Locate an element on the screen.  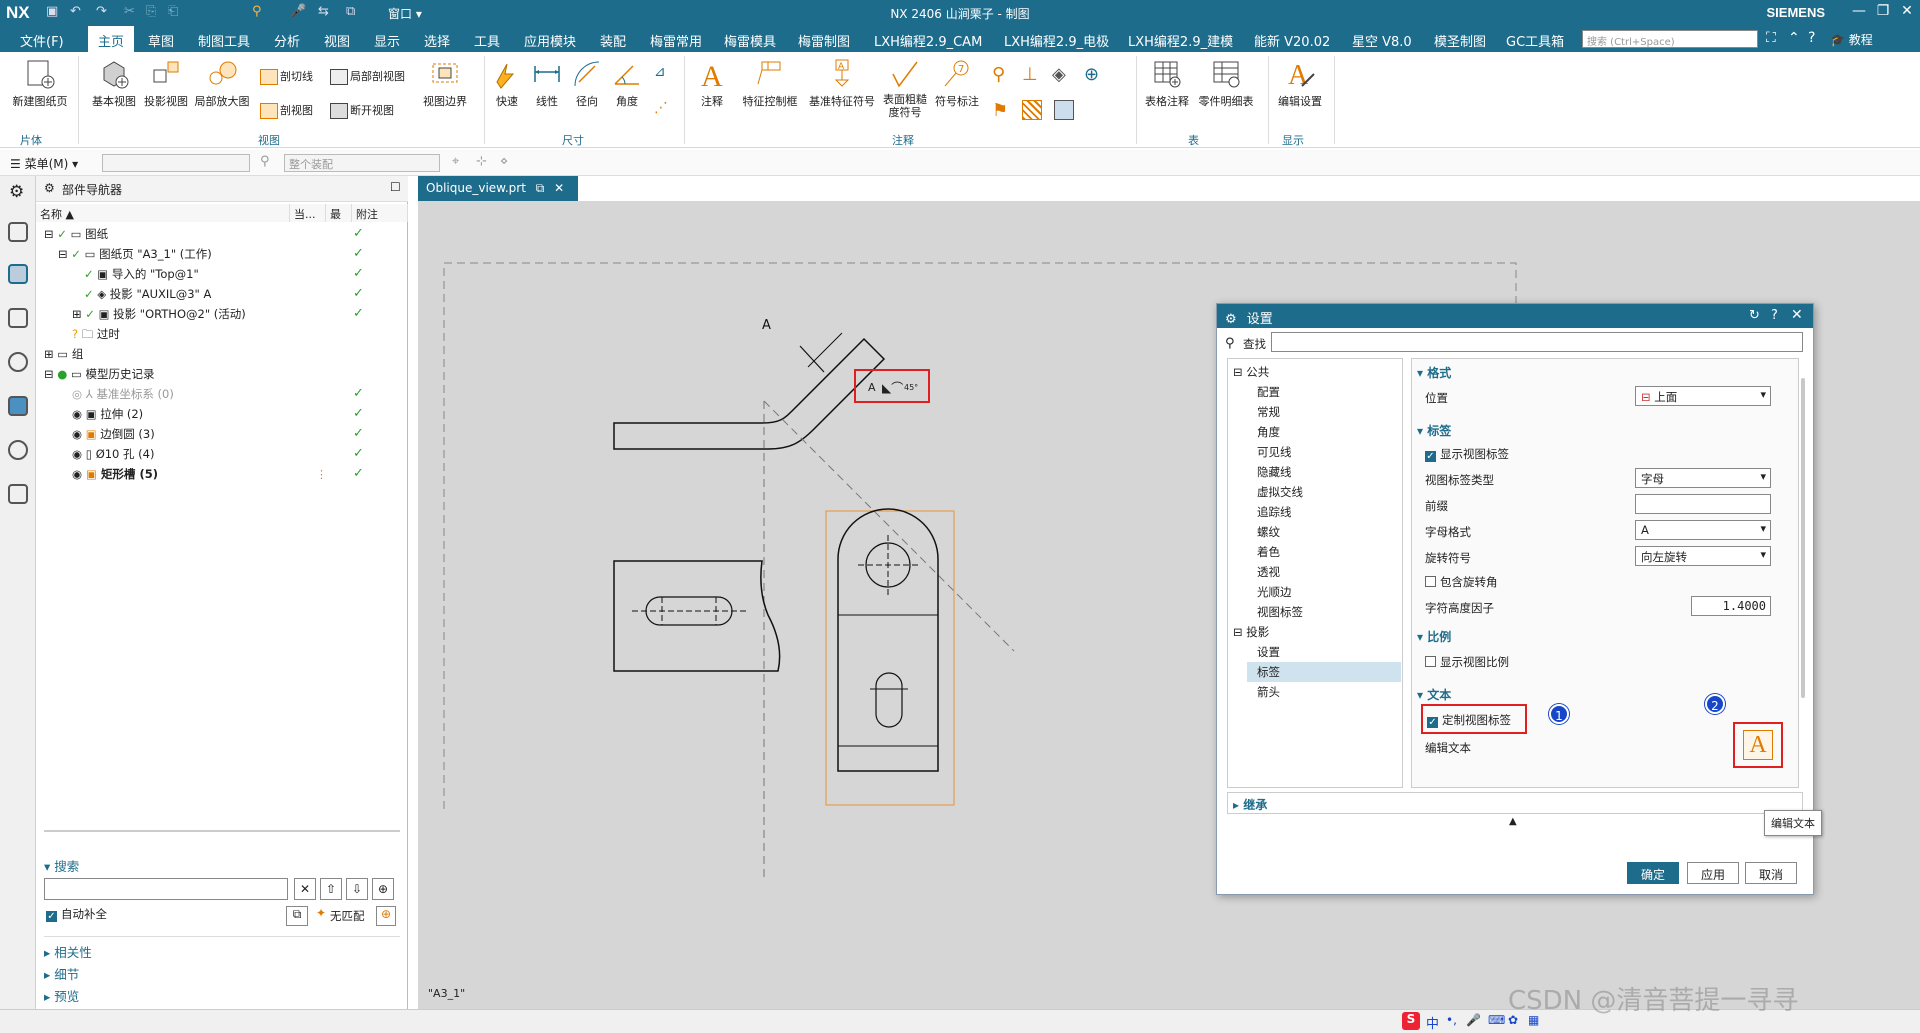
menu-lxh-modeling: LXH编程2.9_建模 is located at coordinates (1180, 40).